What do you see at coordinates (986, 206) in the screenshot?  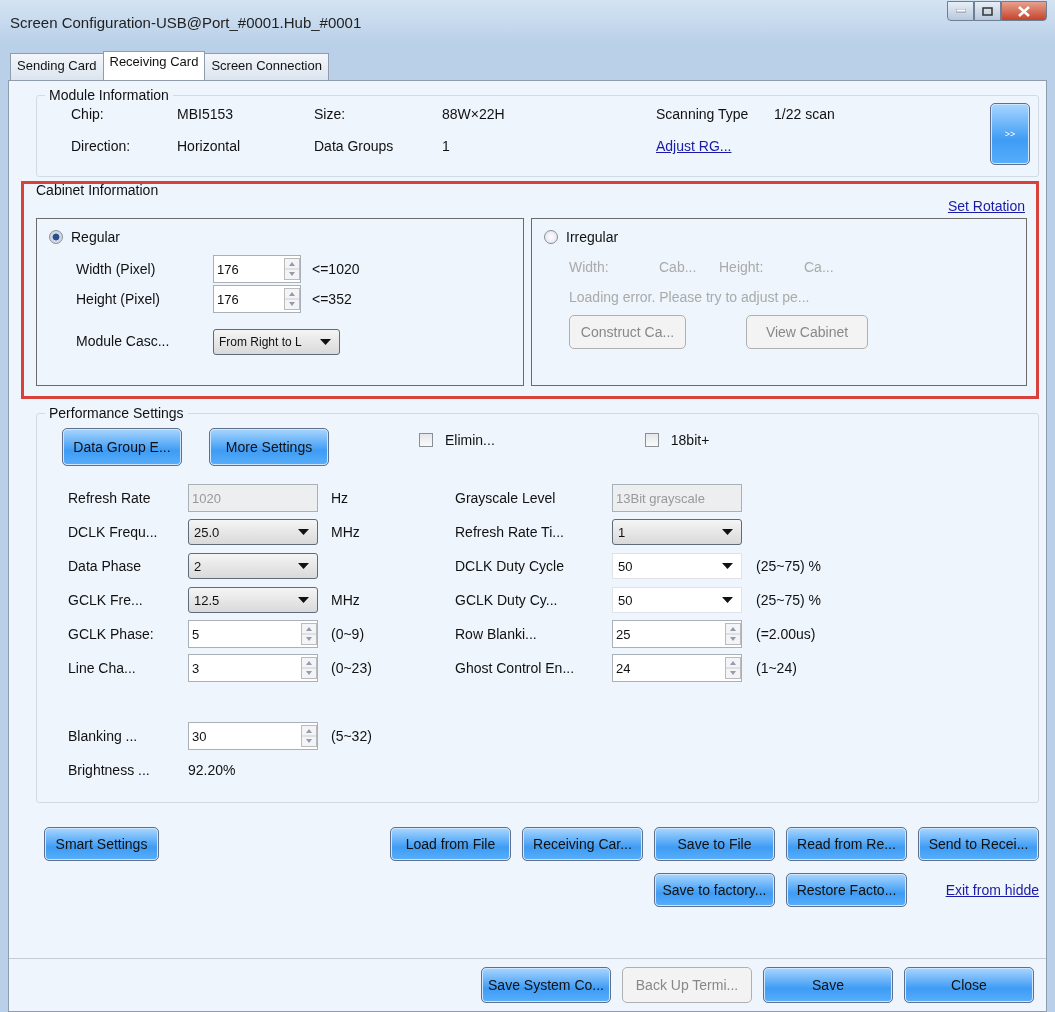 I see `rotation-link: Set Rotation` at bounding box center [986, 206].